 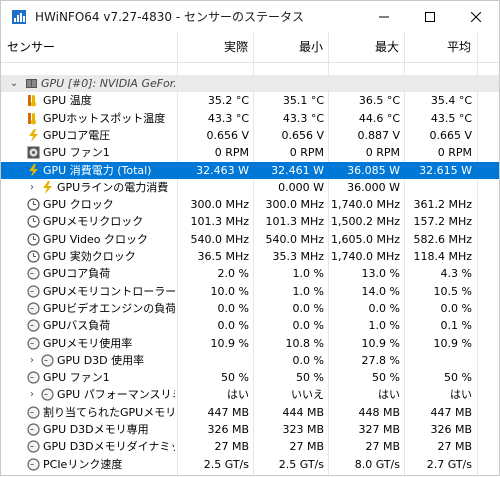 What do you see at coordinates (250, 343) in the screenshot?
I see `sensor-row: GPUメモリ使用率 10.9 % 10.8 % 10.9 % 10.9 %` at bounding box center [250, 343].